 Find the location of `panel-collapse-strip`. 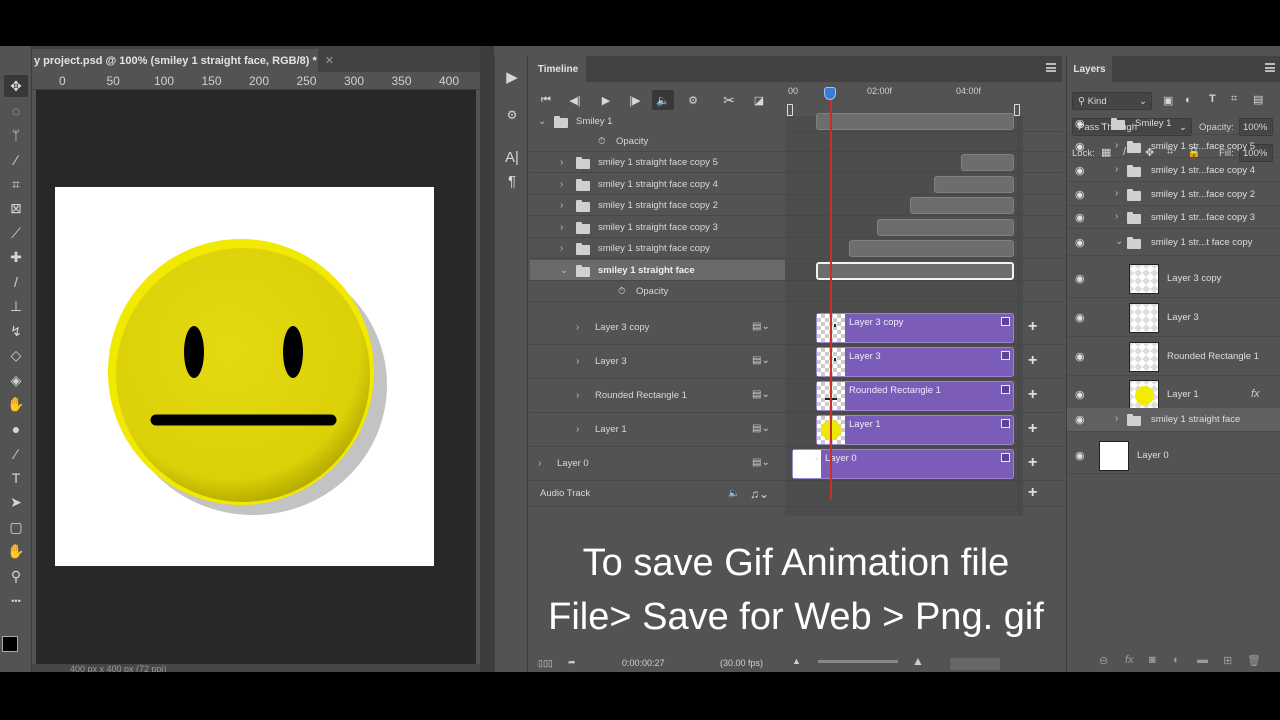

panel-collapse-strip is located at coordinates (487, 359).